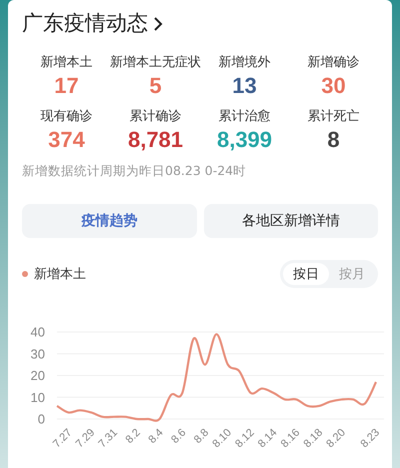  I want to click on x-axis-label: 8.23, so click(370, 438).